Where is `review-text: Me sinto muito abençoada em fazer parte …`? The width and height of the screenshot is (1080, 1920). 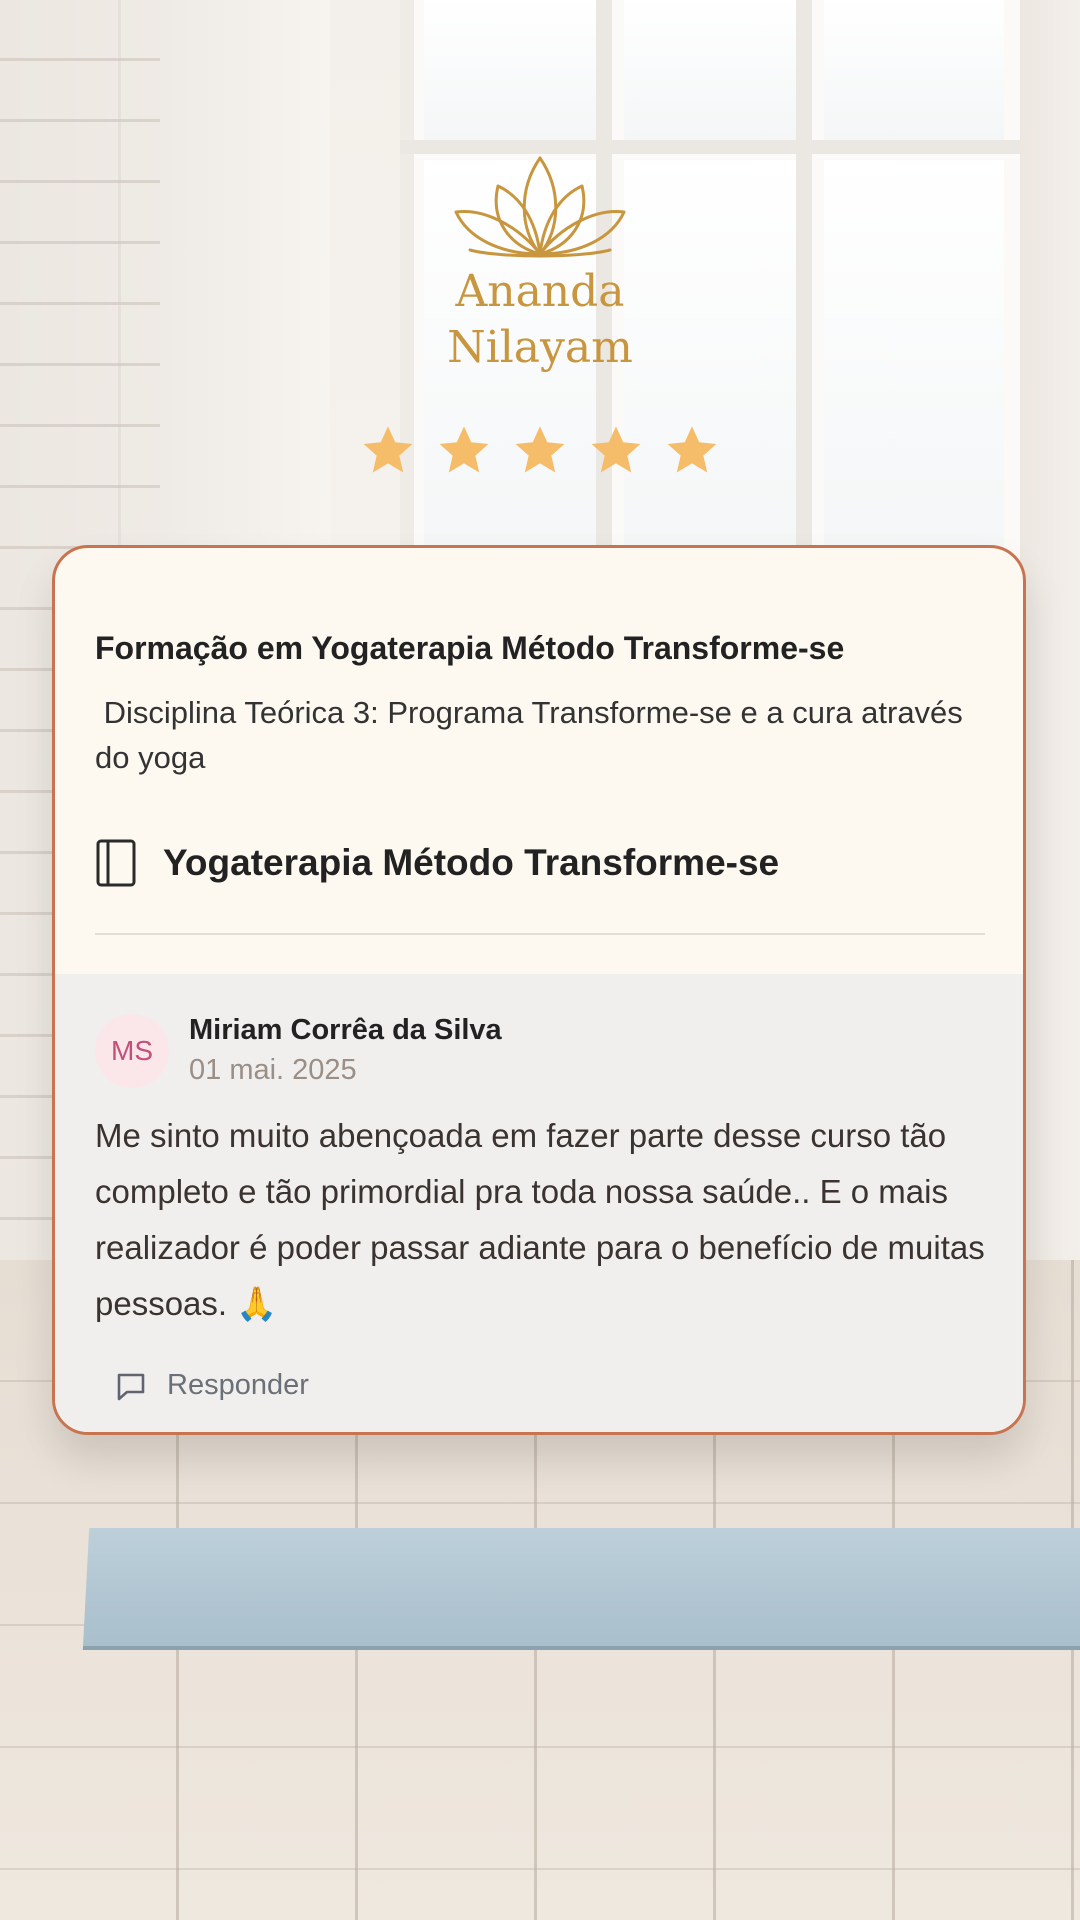 review-text: Me sinto muito abençoada em fazer parte … is located at coordinates (540, 1219).